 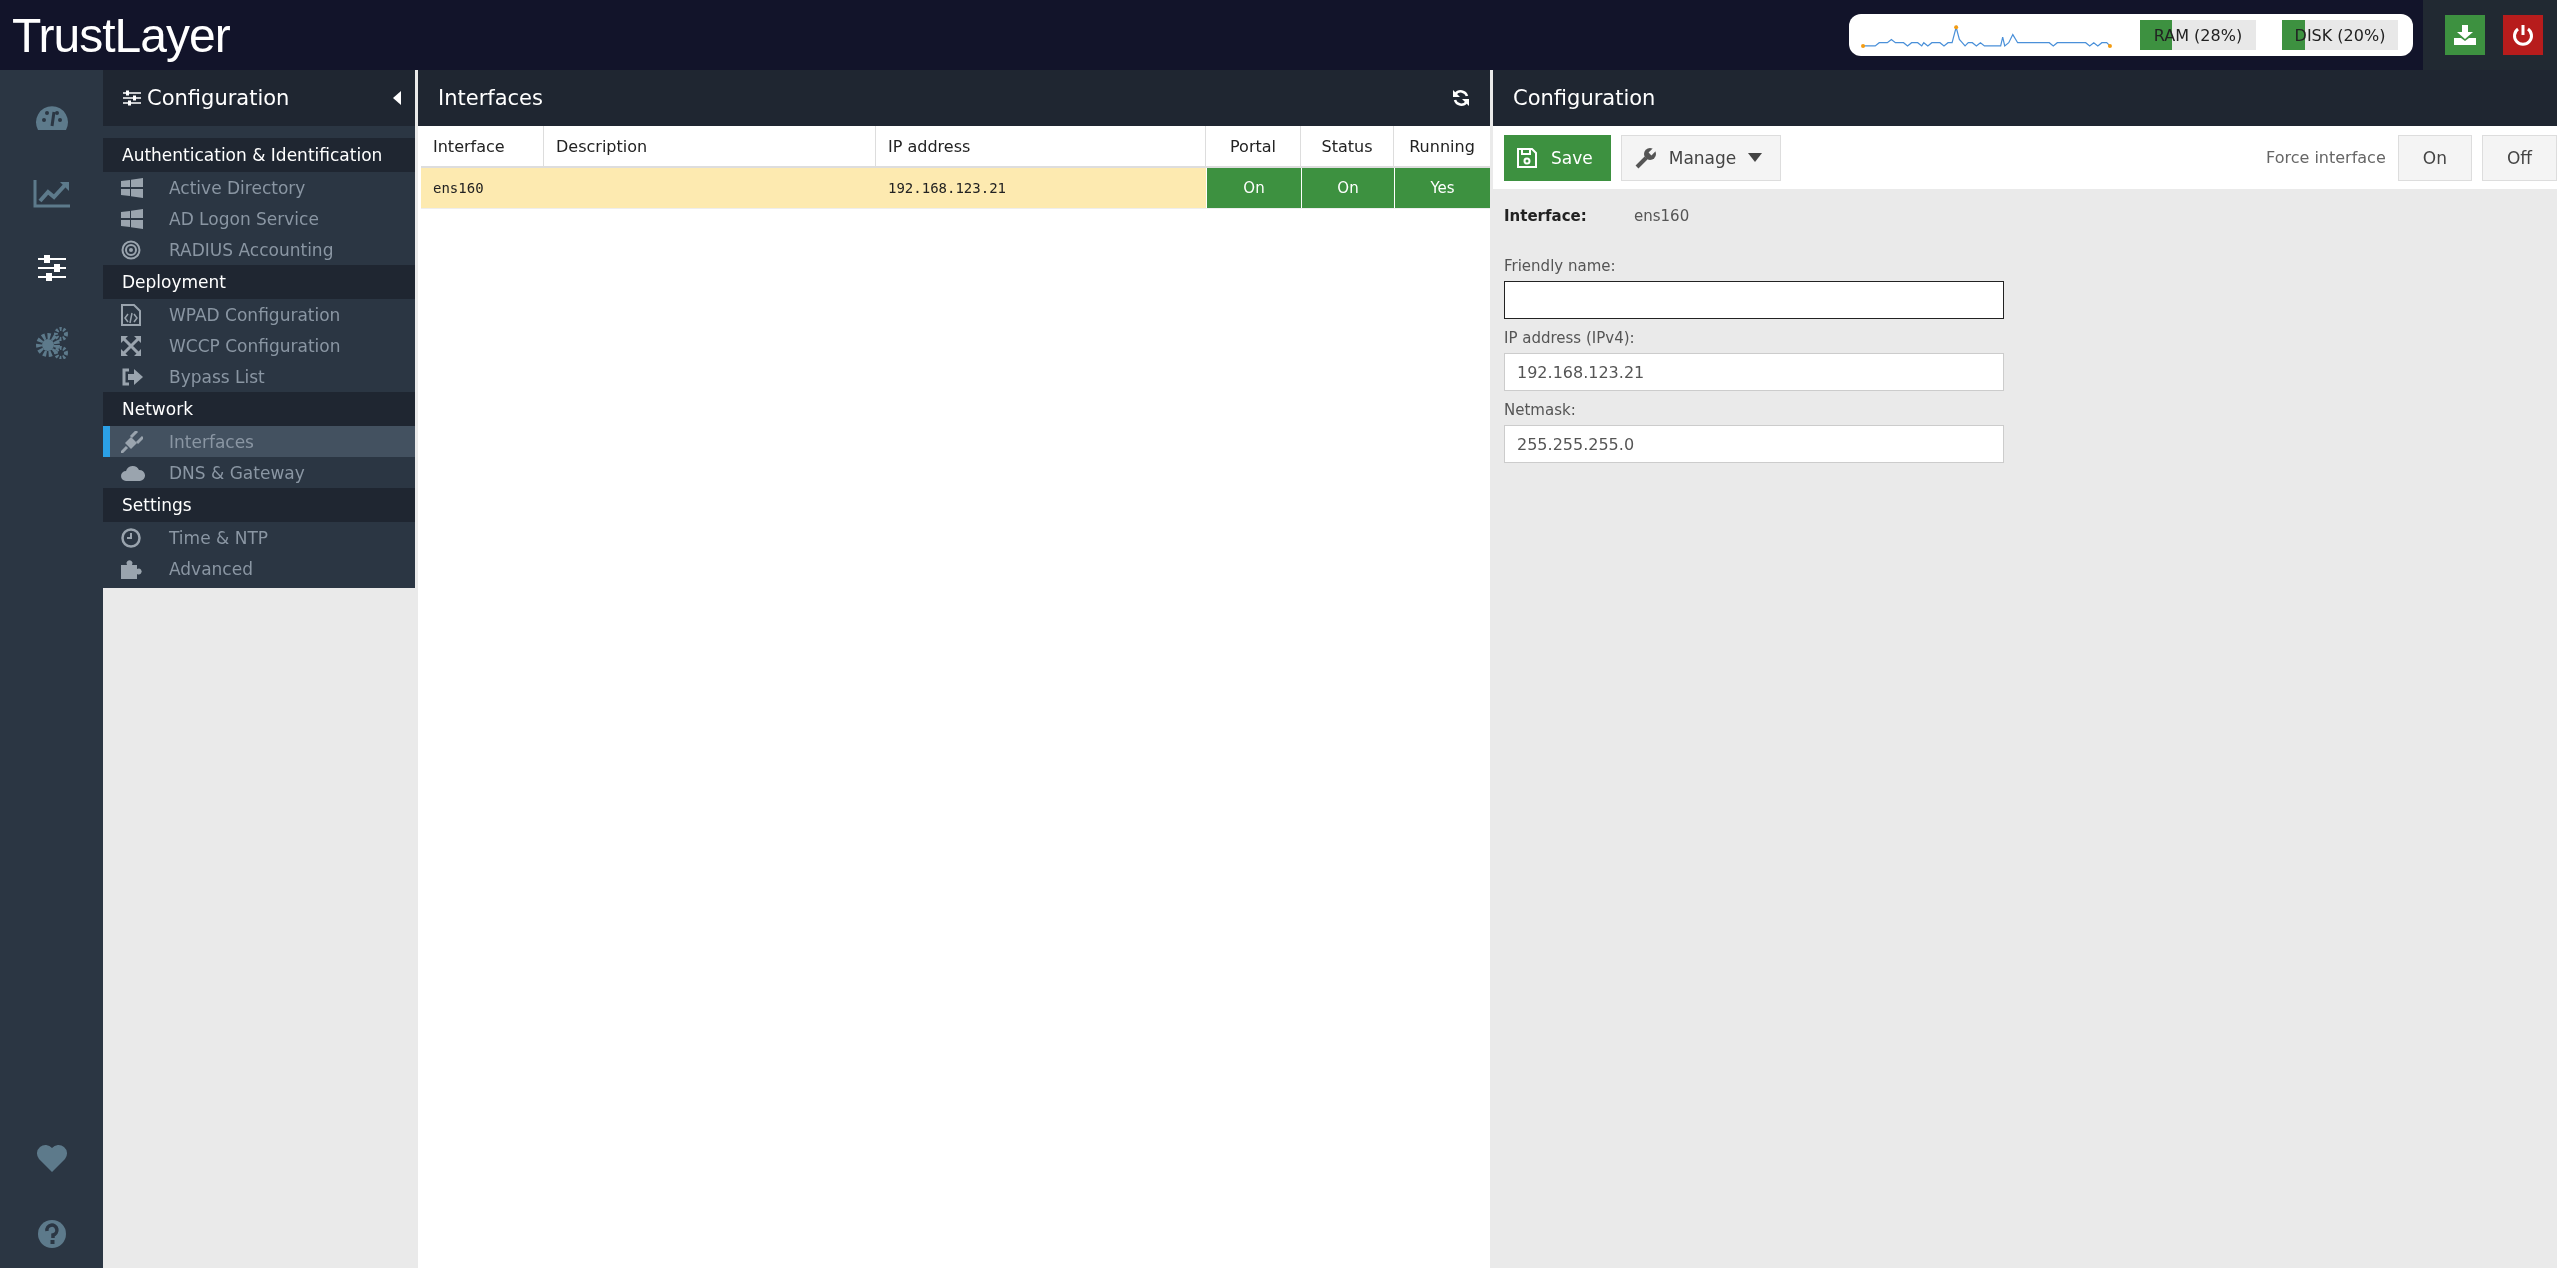 What do you see at coordinates (133, 472) in the screenshot?
I see `cloud-icon` at bounding box center [133, 472].